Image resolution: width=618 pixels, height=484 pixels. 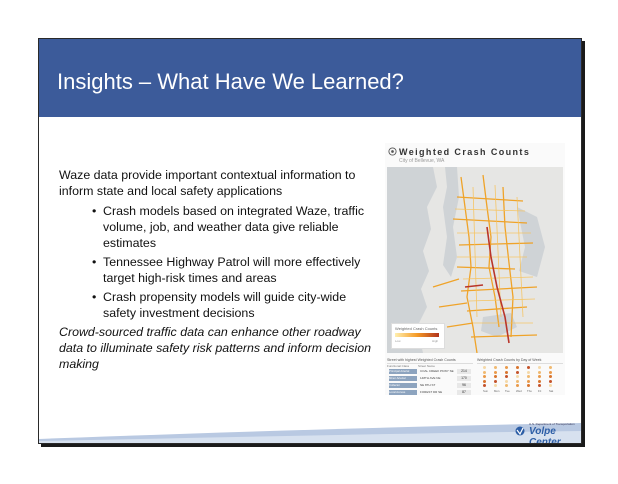 What do you see at coordinates (464, 385) in the screenshot?
I see `table-cell: 96` at bounding box center [464, 385].